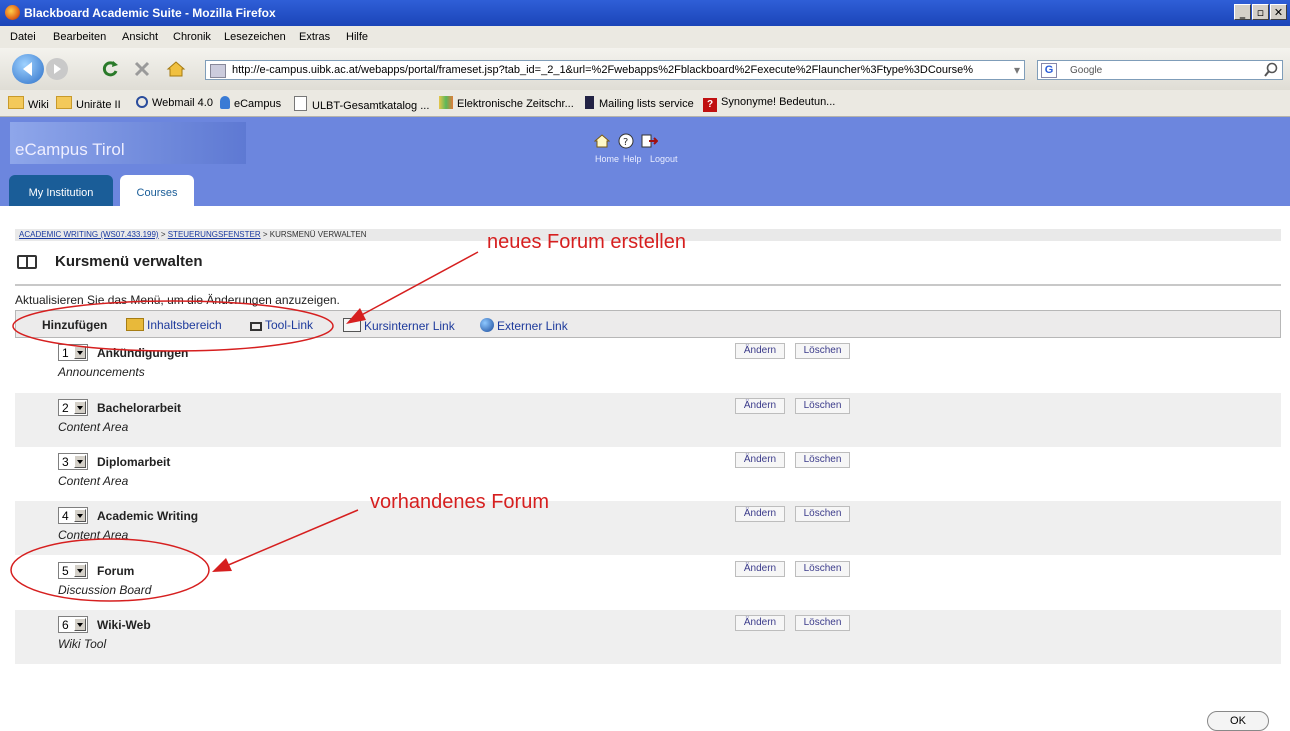 This screenshot has height=731, width=1290. Describe the element at coordinates (589, 102) in the screenshot. I see `mailing-icon` at that location.